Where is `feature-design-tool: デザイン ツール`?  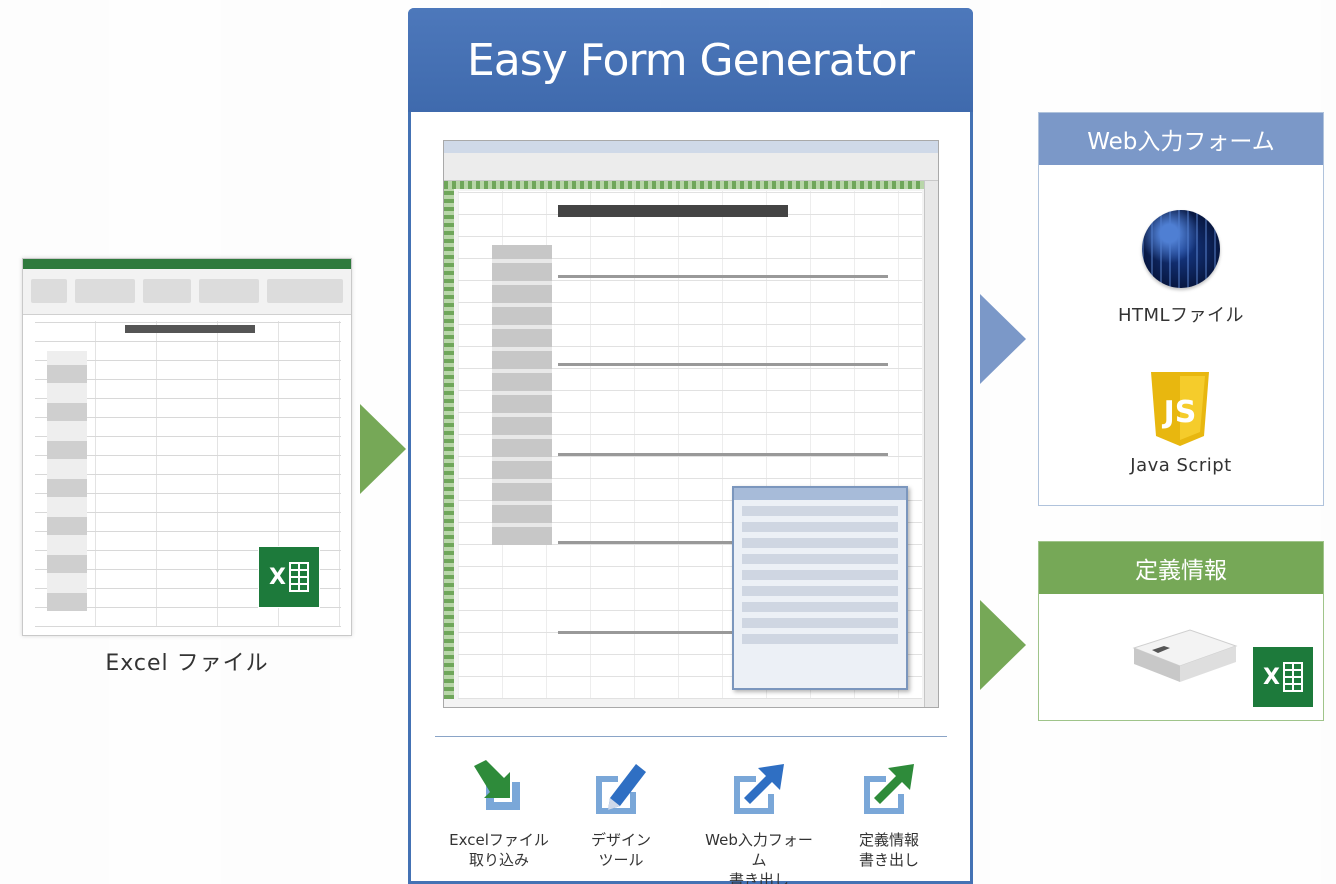
feature-design-tool: デザイン ツール is located at coordinates (621, 814).